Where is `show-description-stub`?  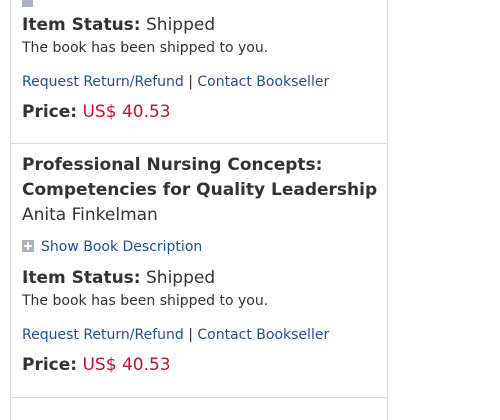 show-description-stub is located at coordinates (30, 5).